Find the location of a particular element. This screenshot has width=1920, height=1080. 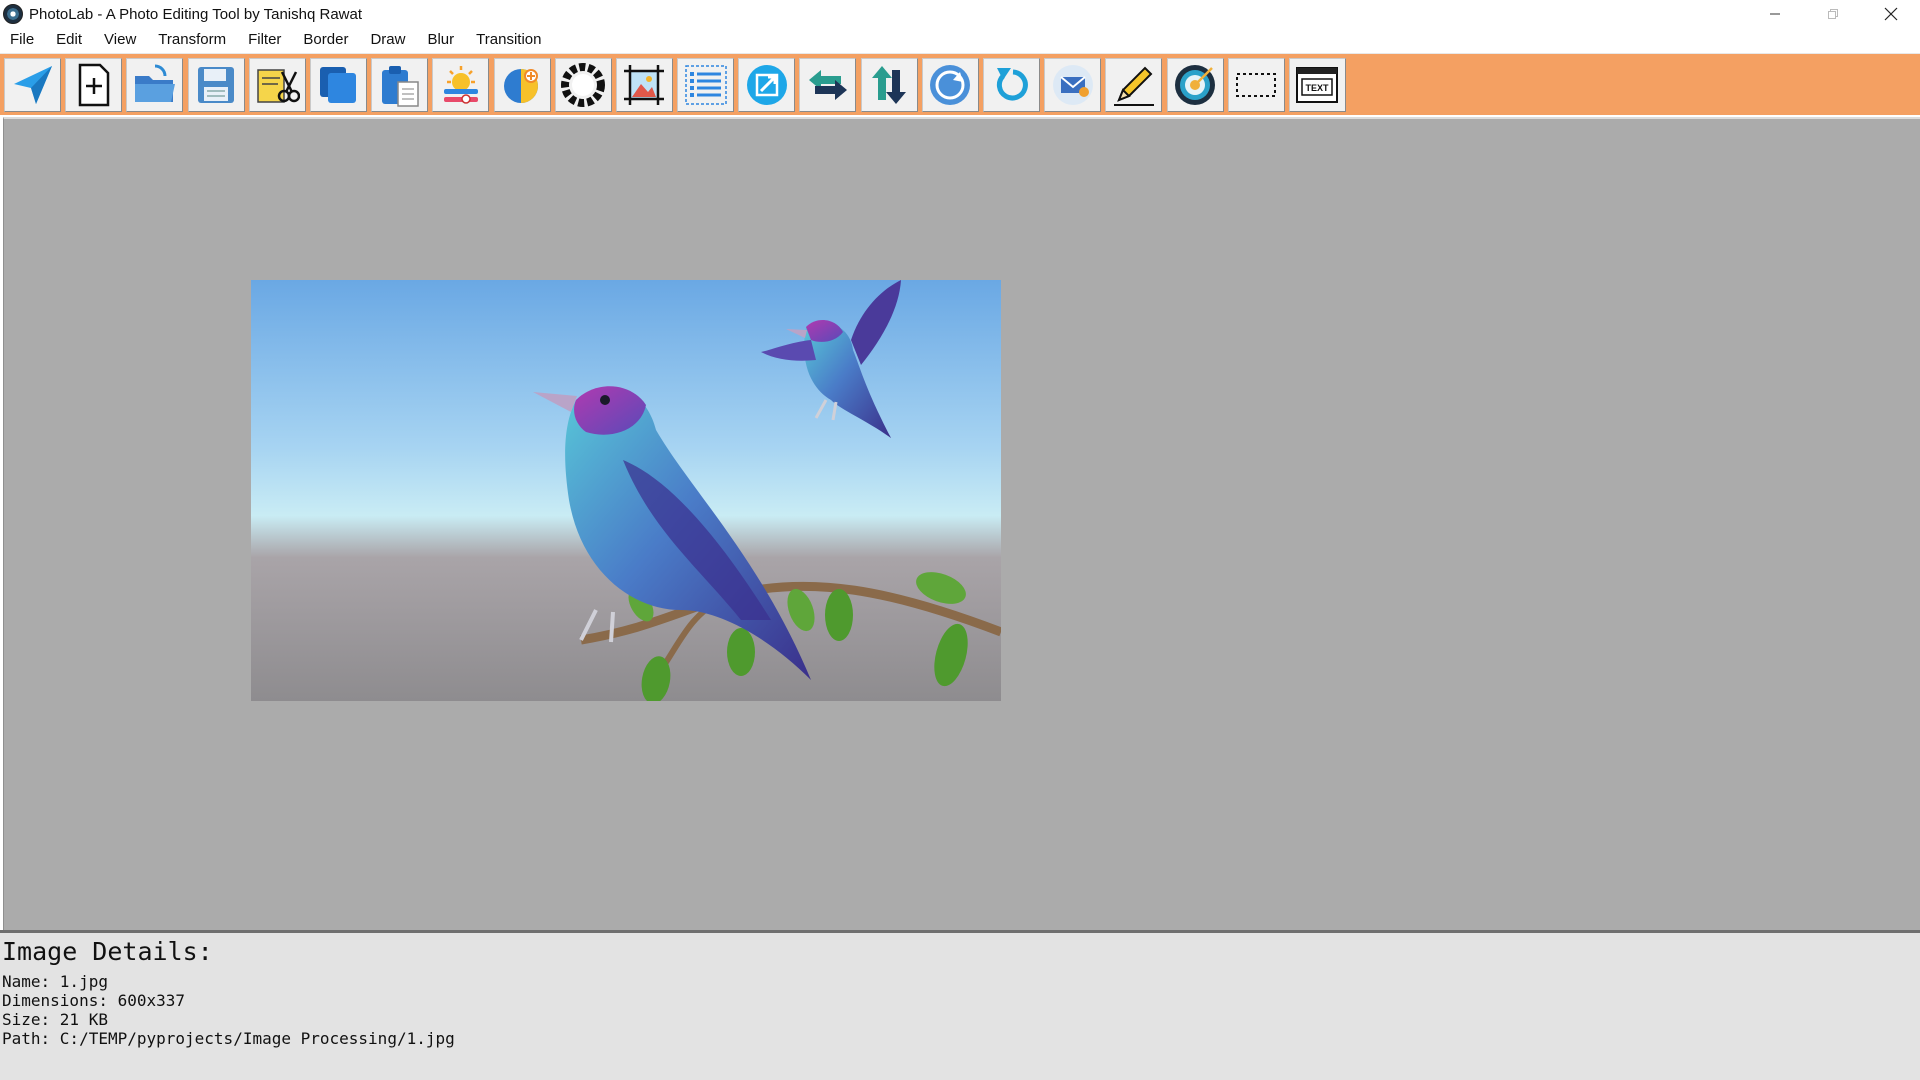

selection-button is located at coordinates (1256, 84).